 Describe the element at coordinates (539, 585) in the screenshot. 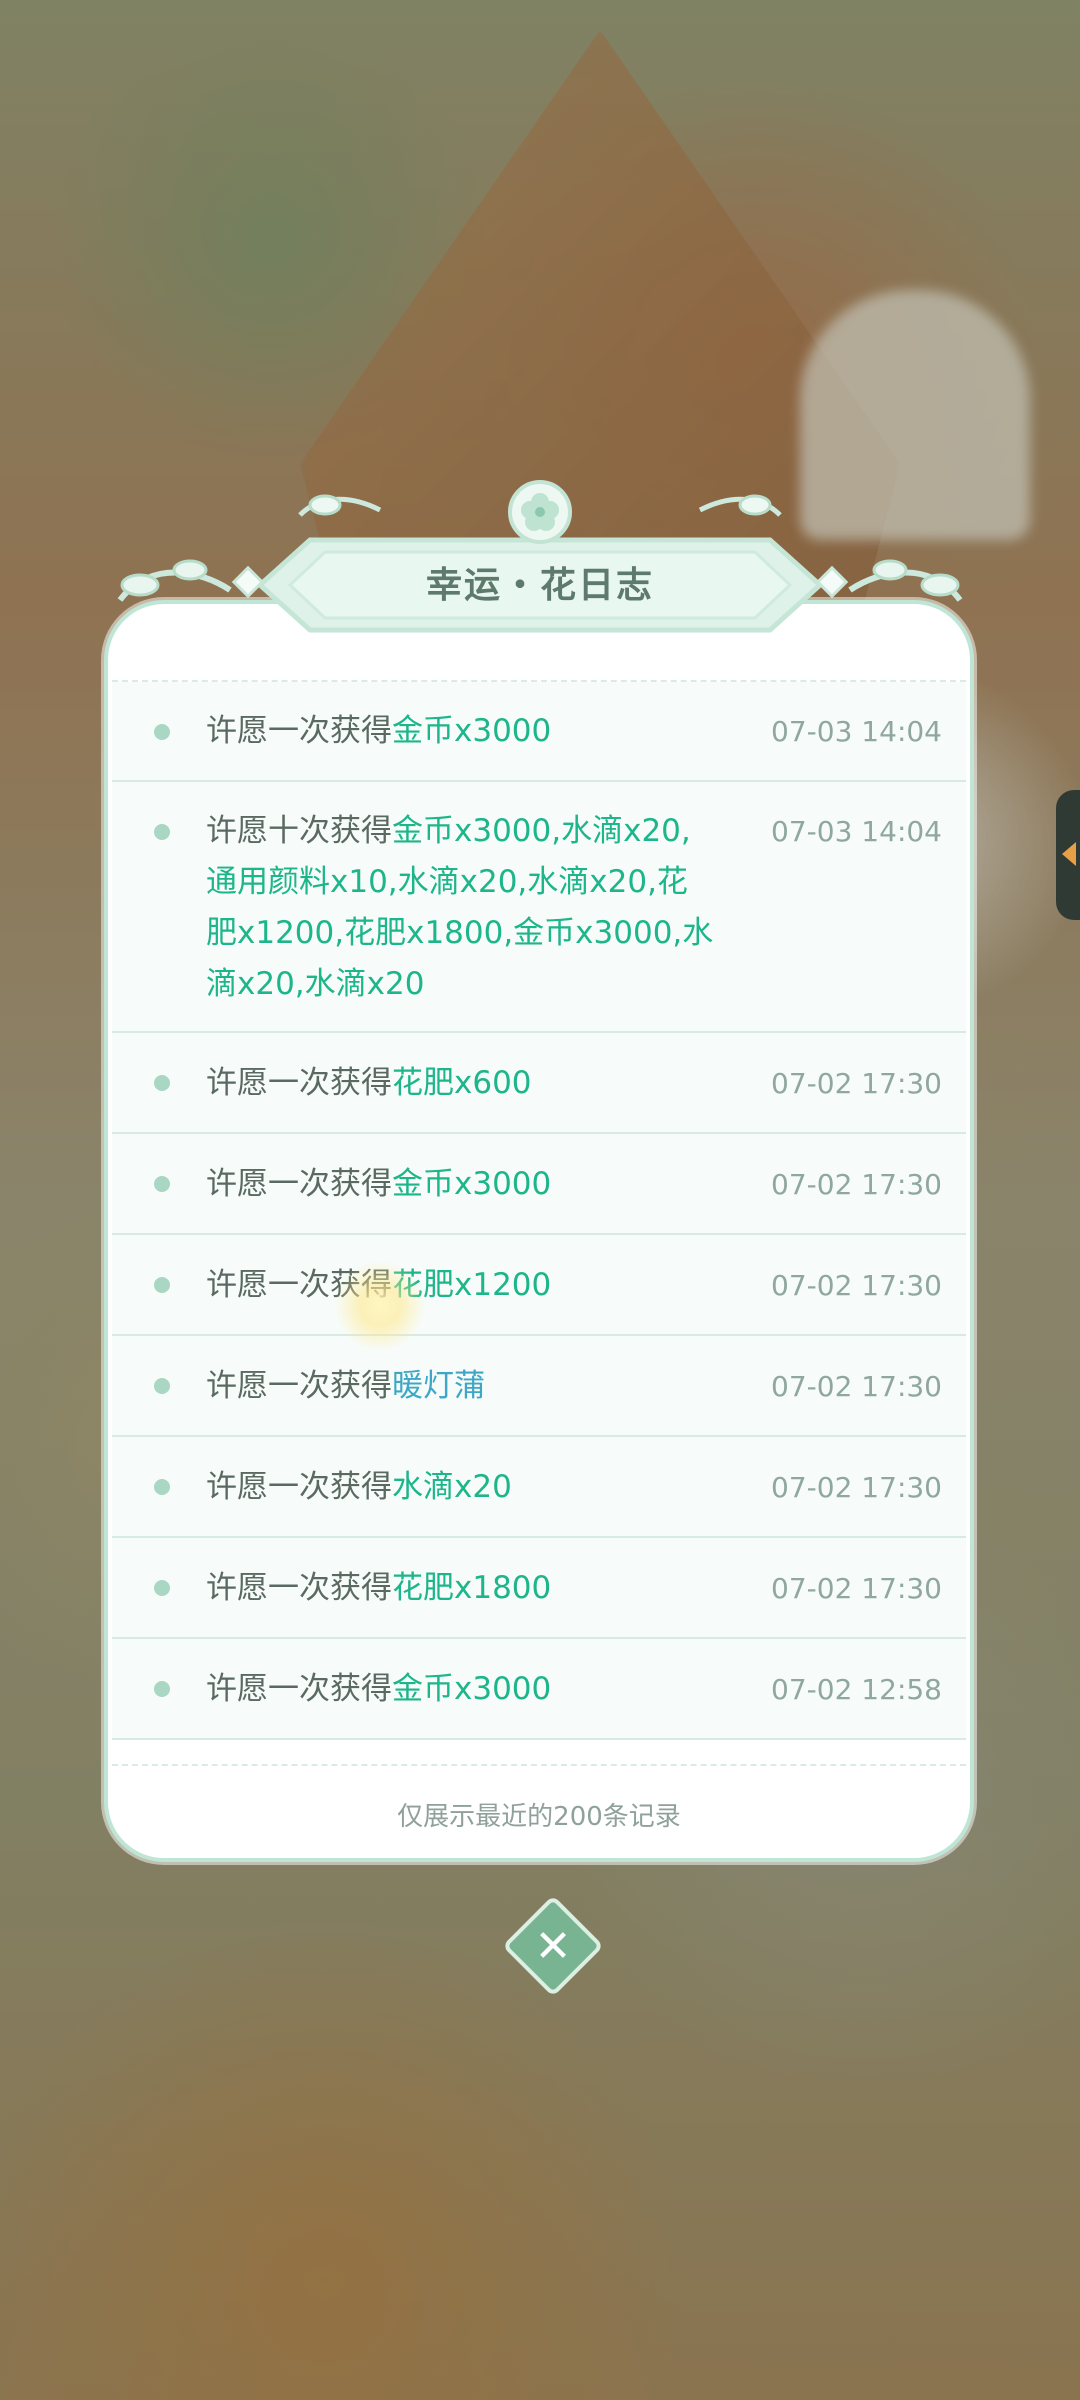

I see `panel-title: 幸运・花日志` at that location.